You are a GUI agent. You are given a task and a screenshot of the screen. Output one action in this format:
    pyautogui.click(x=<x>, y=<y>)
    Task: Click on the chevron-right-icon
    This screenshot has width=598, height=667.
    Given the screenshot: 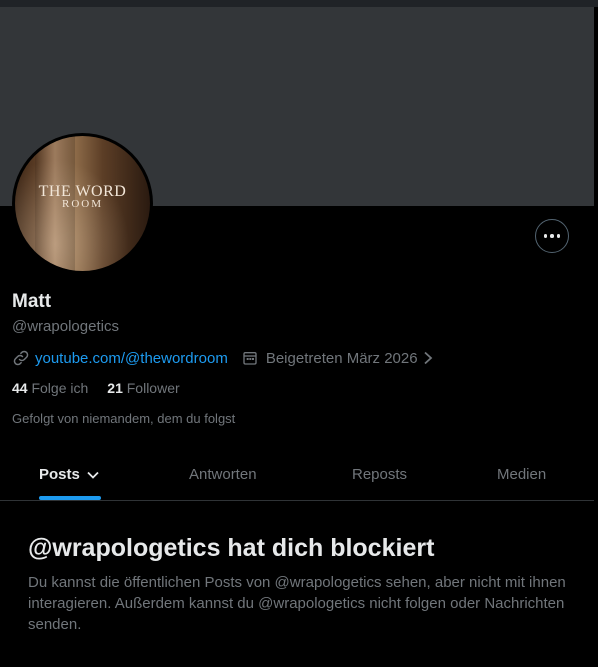 What is the action you would take?
    pyautogui.click(x=428, y=358)
    